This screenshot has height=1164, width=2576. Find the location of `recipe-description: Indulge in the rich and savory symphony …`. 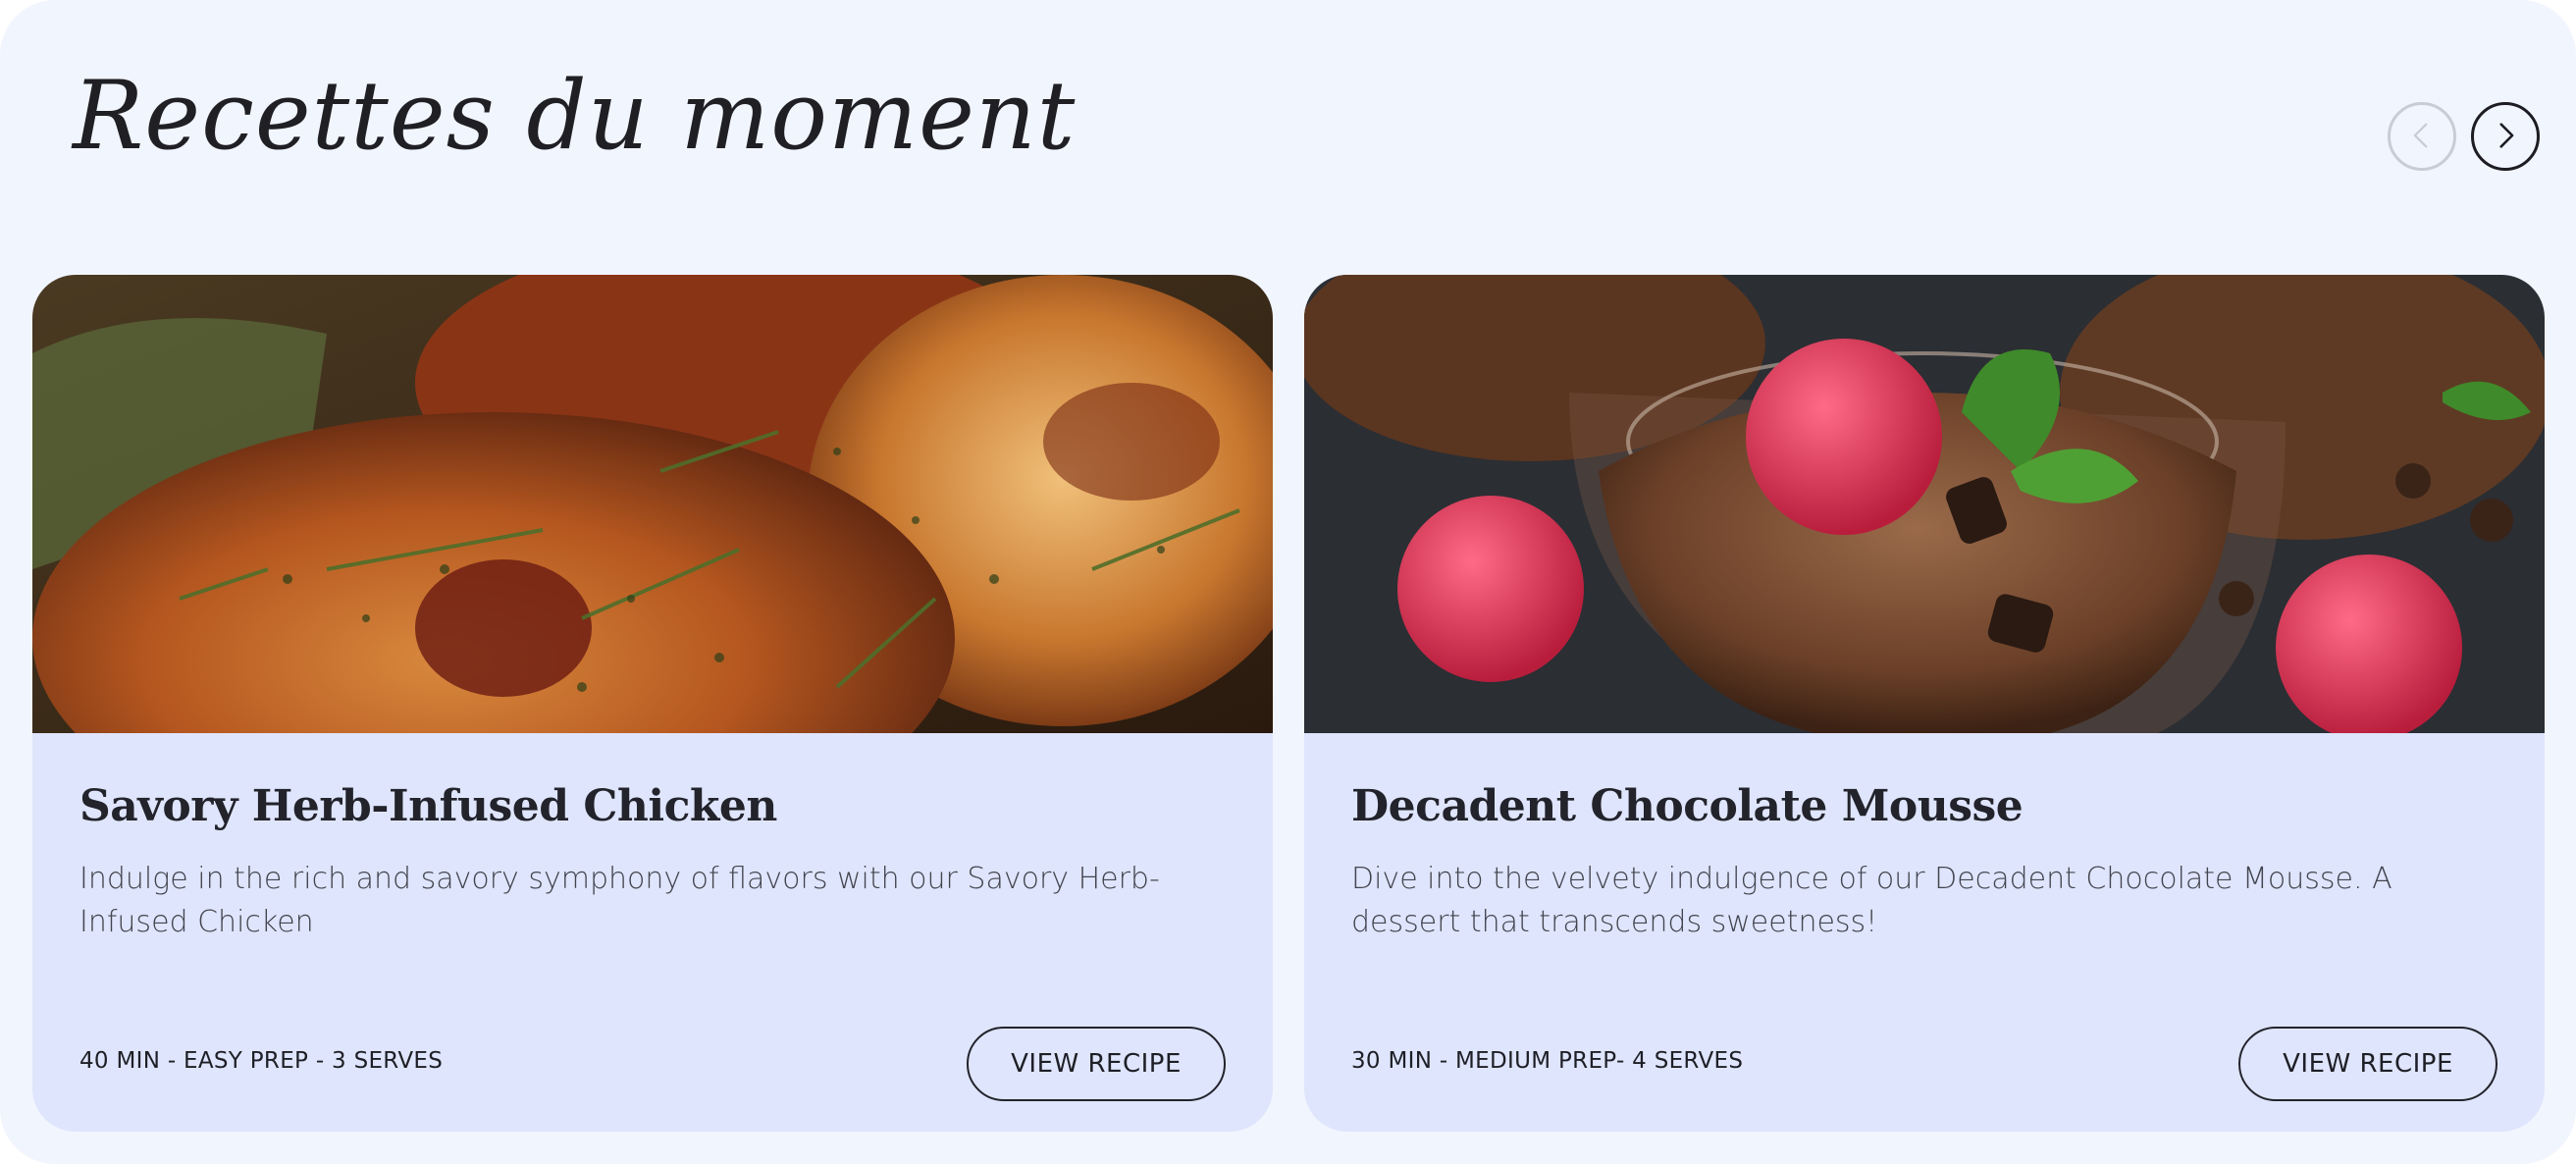

recipe-description: Indulge in the rich and savory symphony … is located at coordinates (619, 900).